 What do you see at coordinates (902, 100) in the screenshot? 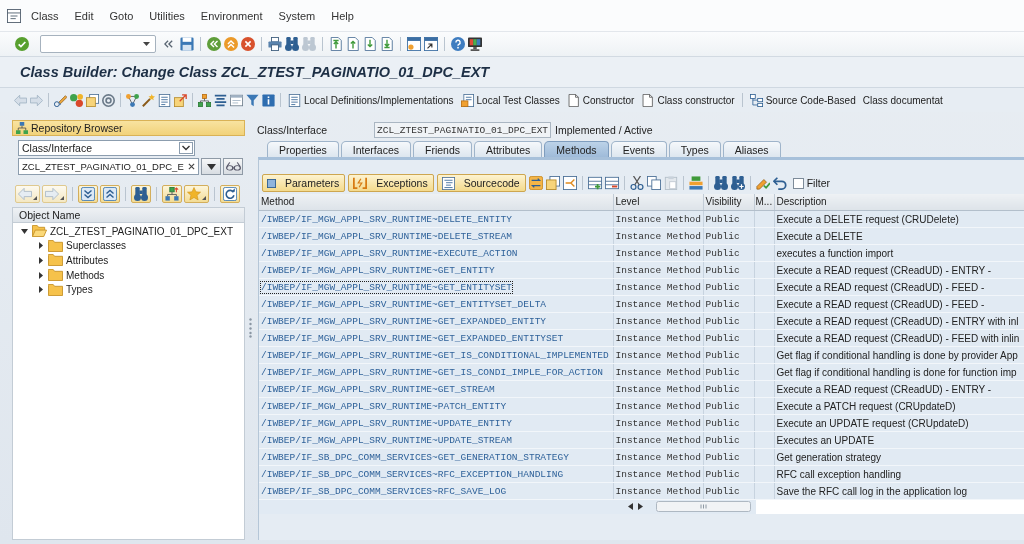
I see `toolbar-button: Class documentat` at bounding box center [902, 100].